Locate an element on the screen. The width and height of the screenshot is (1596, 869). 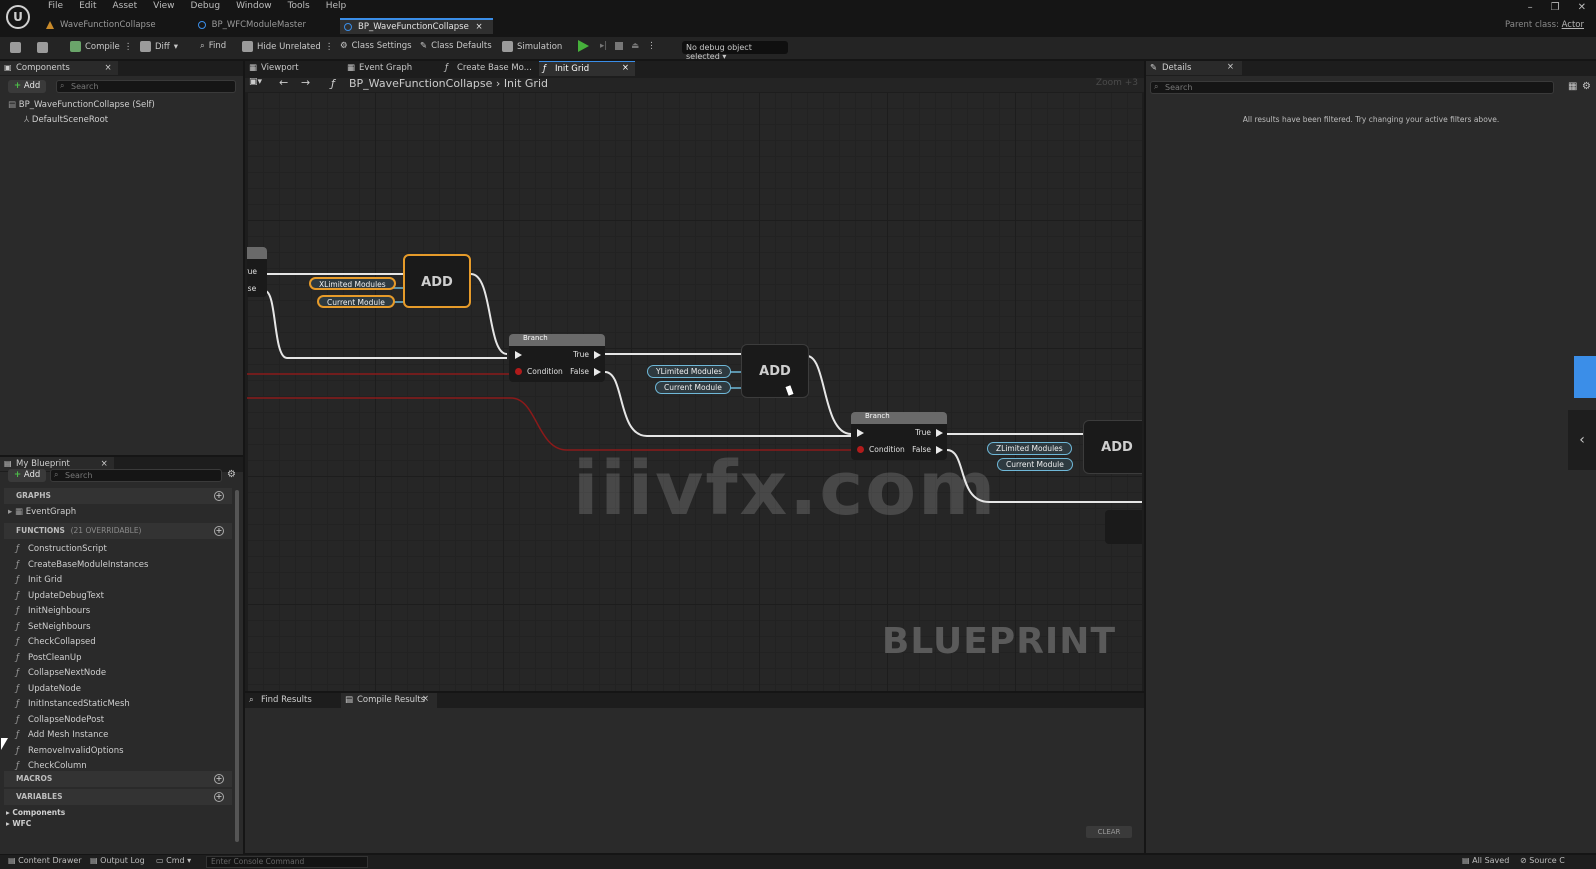
var-x-limited-modules: XLimited Modules is located at coordinates (352, 283).